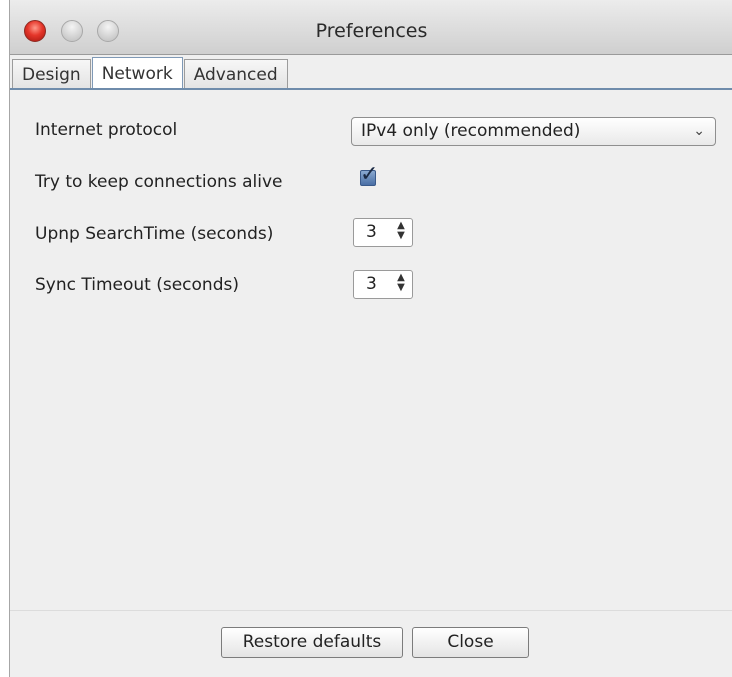 Image resolution: width=732 pixels, height=677 pixels. Describe the element at coordinates (51, 74) in the screenshot. I see `tab-design: Design` at that location.